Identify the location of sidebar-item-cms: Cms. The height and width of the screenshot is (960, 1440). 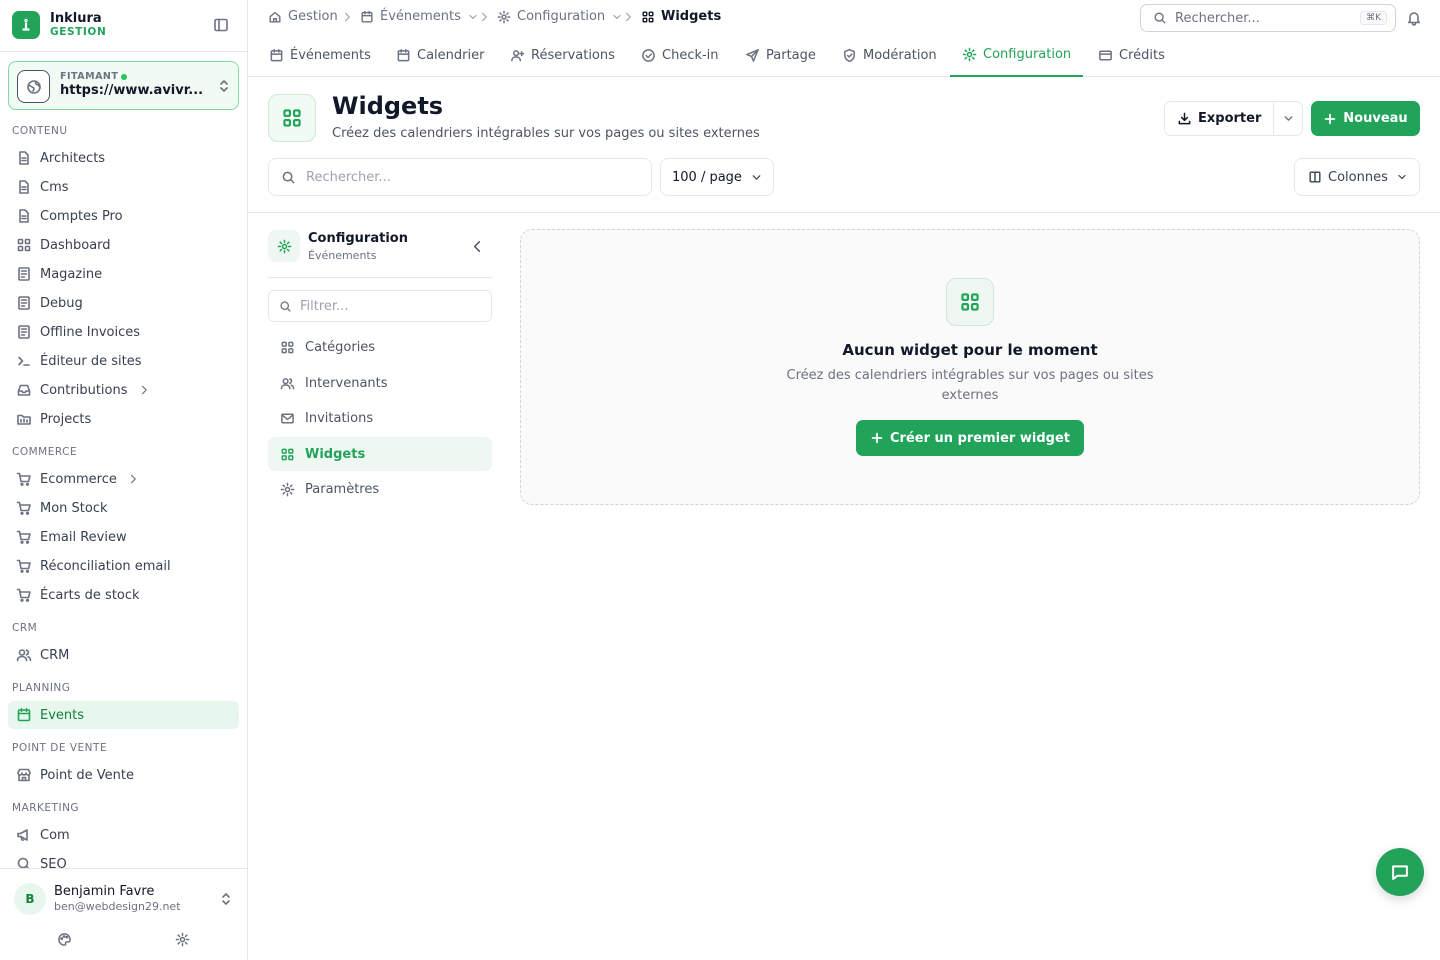
(123, 187).